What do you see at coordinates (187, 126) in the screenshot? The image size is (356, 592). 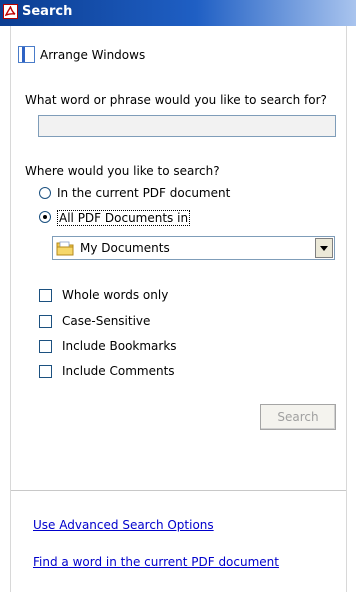 I see `search-input` at bounding box center [187, 126].